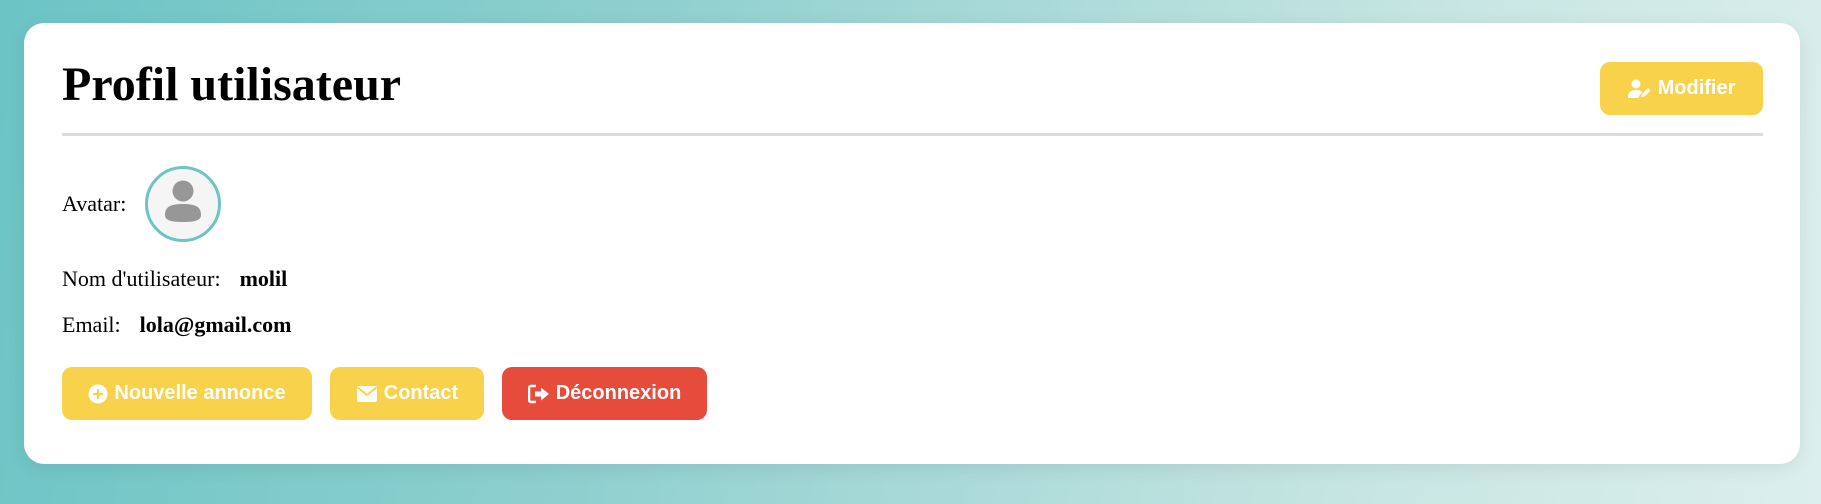  Describe the element at coordinates (91, 324) in the screenshot. I see `email-label: Email:` at that location.